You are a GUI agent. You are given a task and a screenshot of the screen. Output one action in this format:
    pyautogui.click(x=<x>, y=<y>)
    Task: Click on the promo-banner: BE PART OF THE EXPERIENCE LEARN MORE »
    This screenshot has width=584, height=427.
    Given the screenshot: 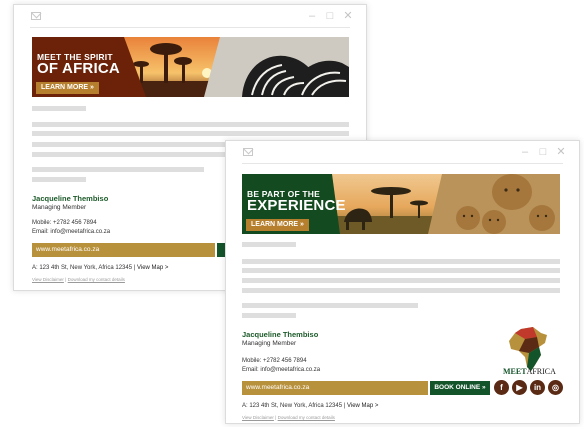 What is the action you would take?
    pyautogui.click(x=401, y=204)
    